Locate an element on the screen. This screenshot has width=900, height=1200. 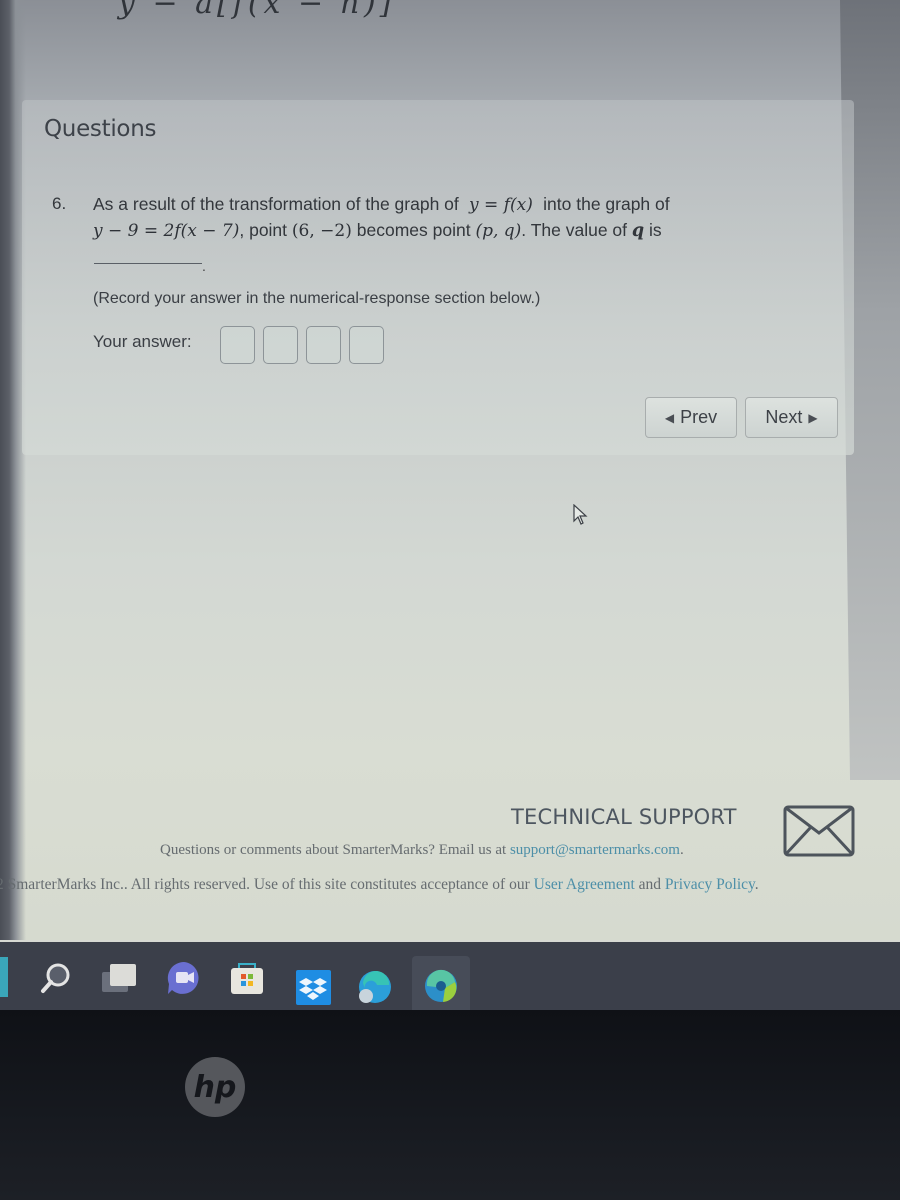
question-text: , point is located at coordinates (263, 230).